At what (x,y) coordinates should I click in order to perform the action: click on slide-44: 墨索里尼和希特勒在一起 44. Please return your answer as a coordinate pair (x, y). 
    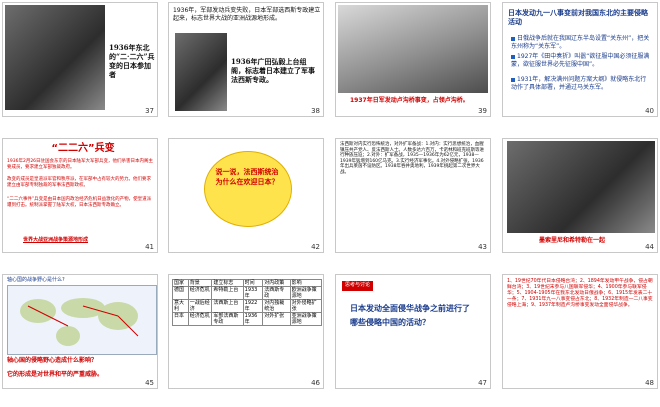
    Looking at the image, I should click on (580, 195).